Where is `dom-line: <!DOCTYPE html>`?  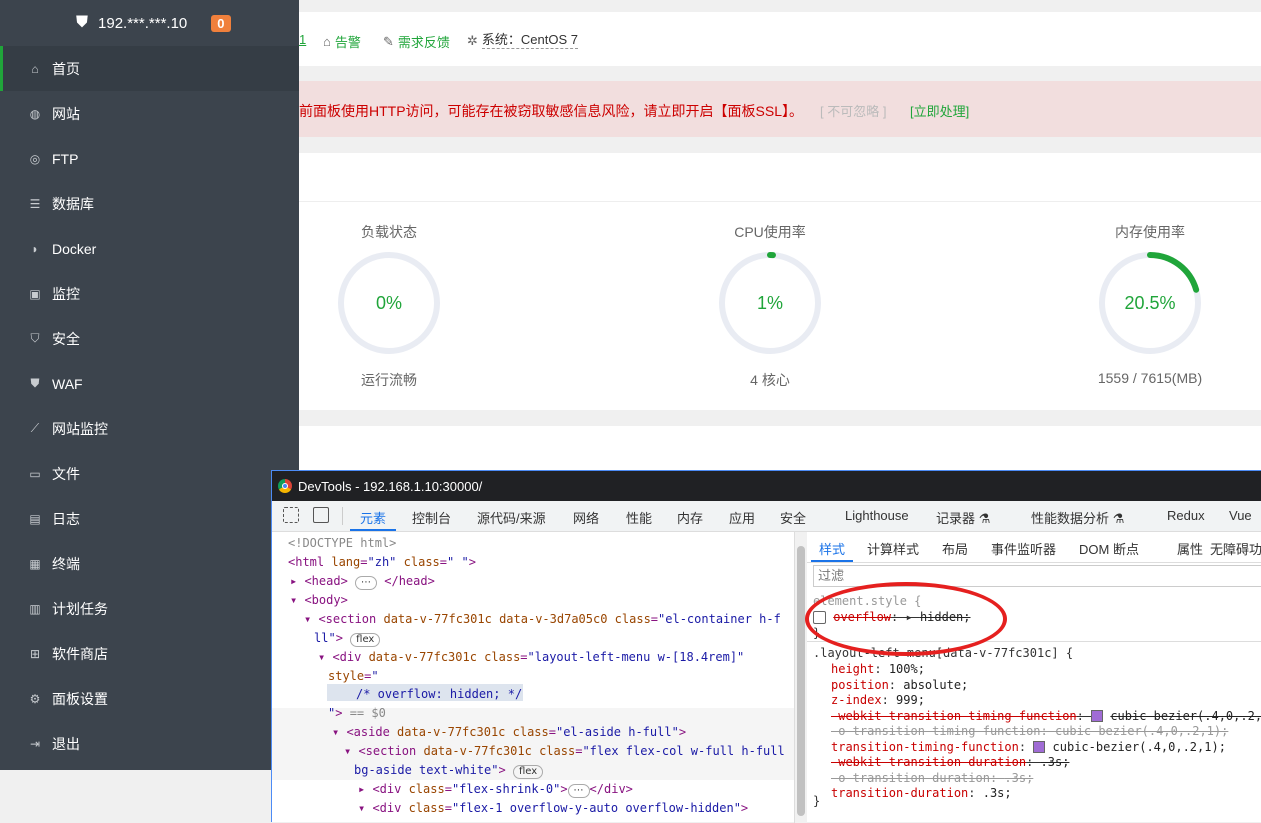 dom-line: <!DOCTYPE html> is located at coordinates (342, 543).